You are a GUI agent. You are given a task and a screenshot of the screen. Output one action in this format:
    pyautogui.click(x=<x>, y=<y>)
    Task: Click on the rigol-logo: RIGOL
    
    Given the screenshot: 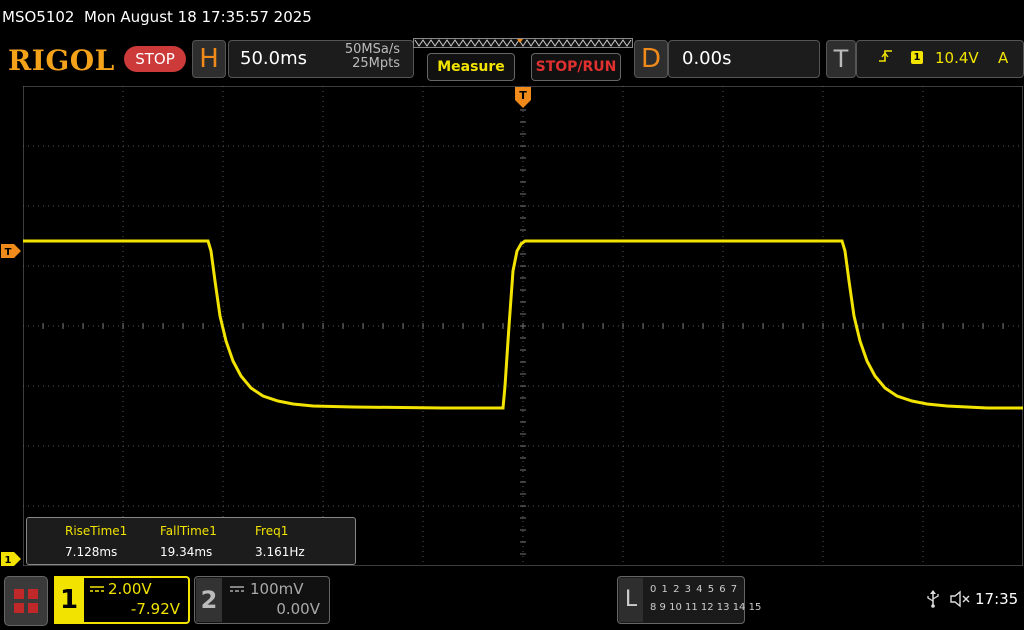 What is the action you would take?
    pyautogui.click(x=61, y=60)
    